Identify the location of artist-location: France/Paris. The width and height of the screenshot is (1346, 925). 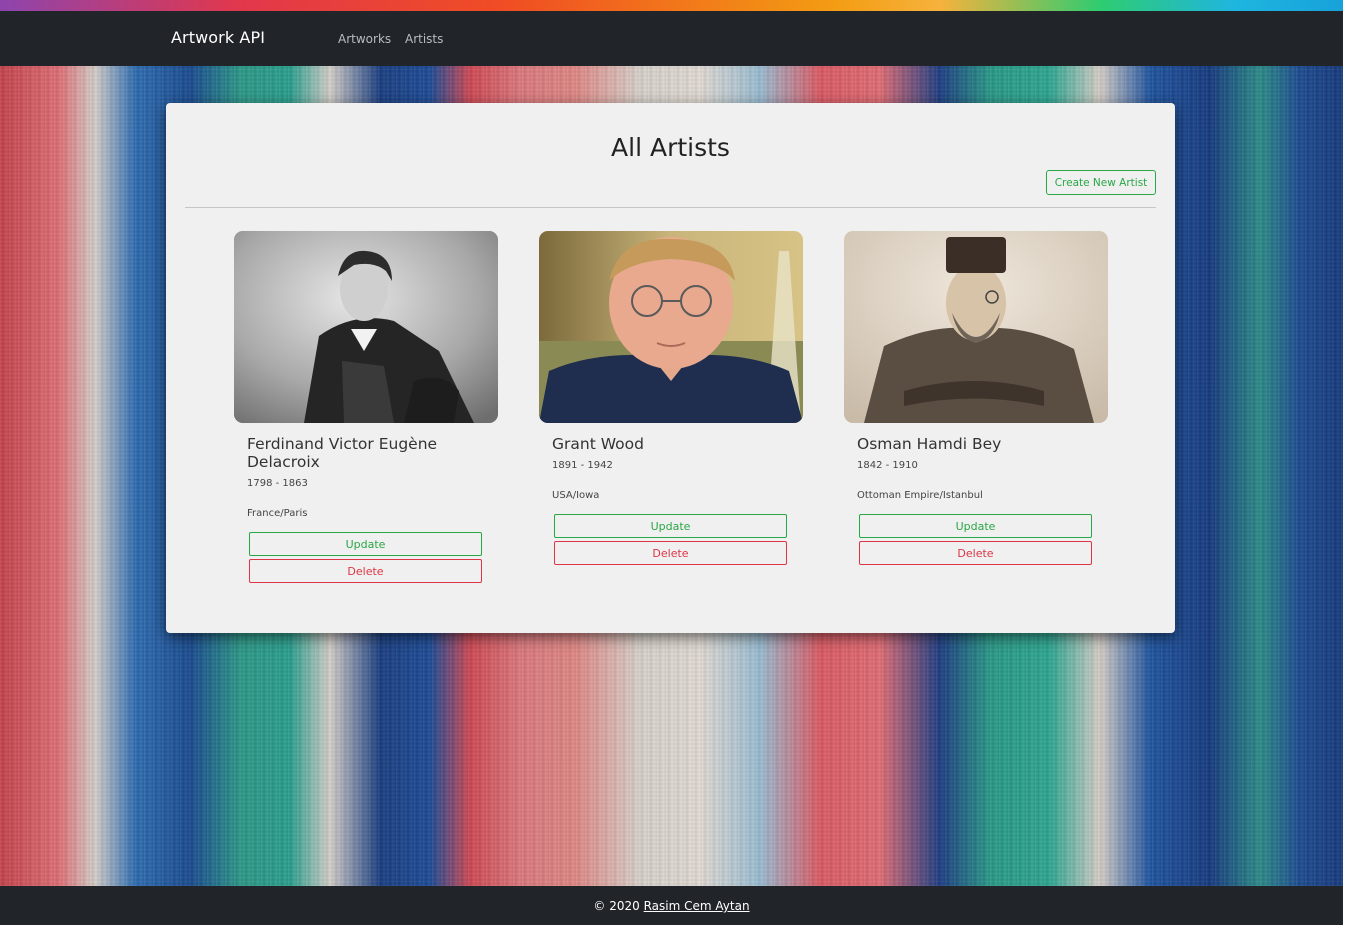
(277, 513).